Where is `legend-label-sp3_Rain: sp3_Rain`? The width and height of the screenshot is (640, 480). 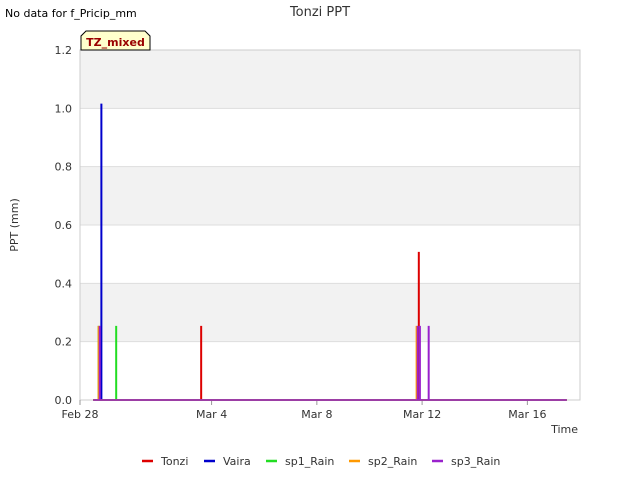
legend-label-sp3_Rain: sp3_Rain is located at coordinates (475, 461).